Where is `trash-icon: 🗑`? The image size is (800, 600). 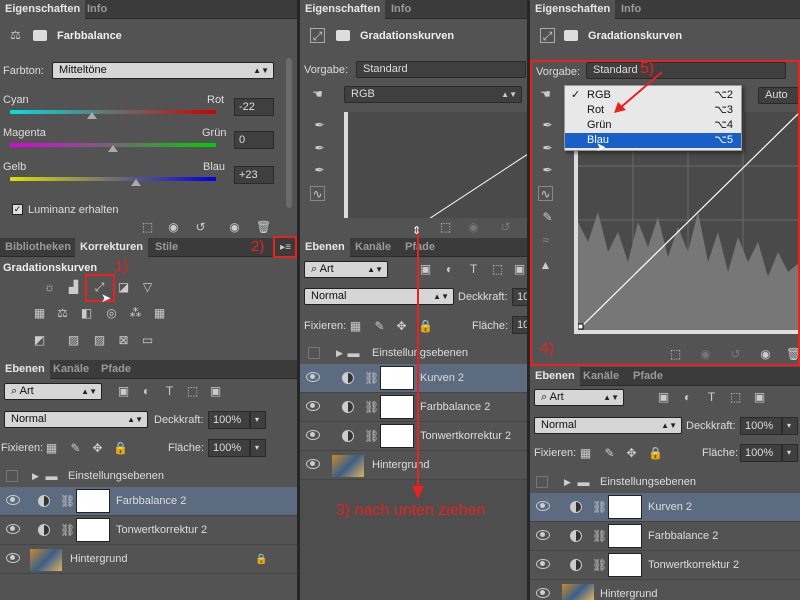
trash-icon: 🗑 is located at coordinates (263, 227).